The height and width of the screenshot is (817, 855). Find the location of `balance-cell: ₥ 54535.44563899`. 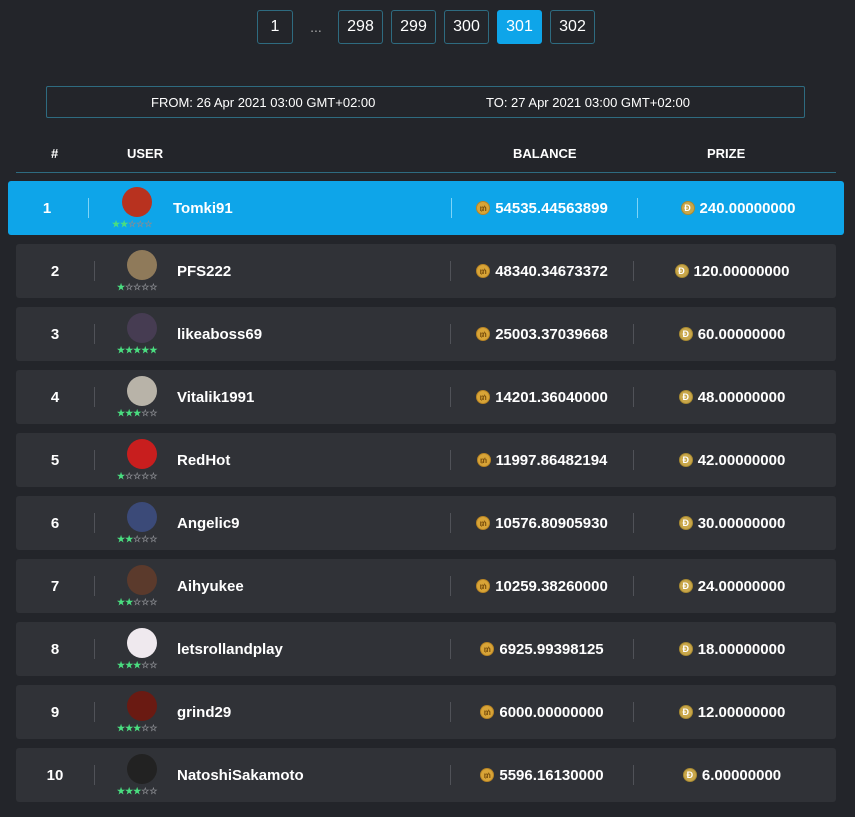

balance-cell: ₥ 54535.44563899 is located at coordinates (542, 208).